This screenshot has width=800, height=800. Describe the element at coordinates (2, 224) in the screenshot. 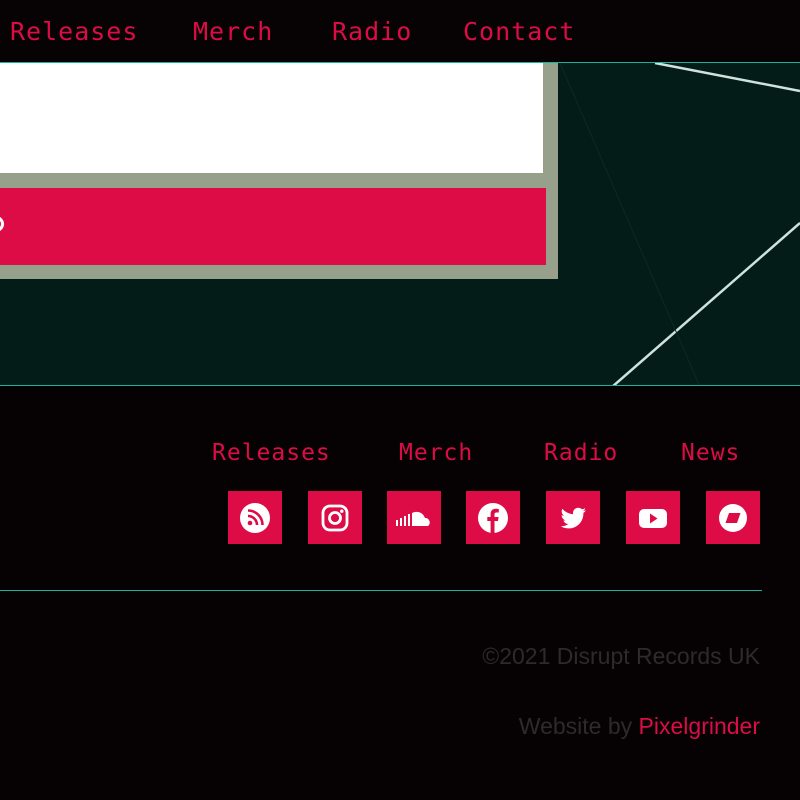

I see `submit-arrow-icon` at that location.